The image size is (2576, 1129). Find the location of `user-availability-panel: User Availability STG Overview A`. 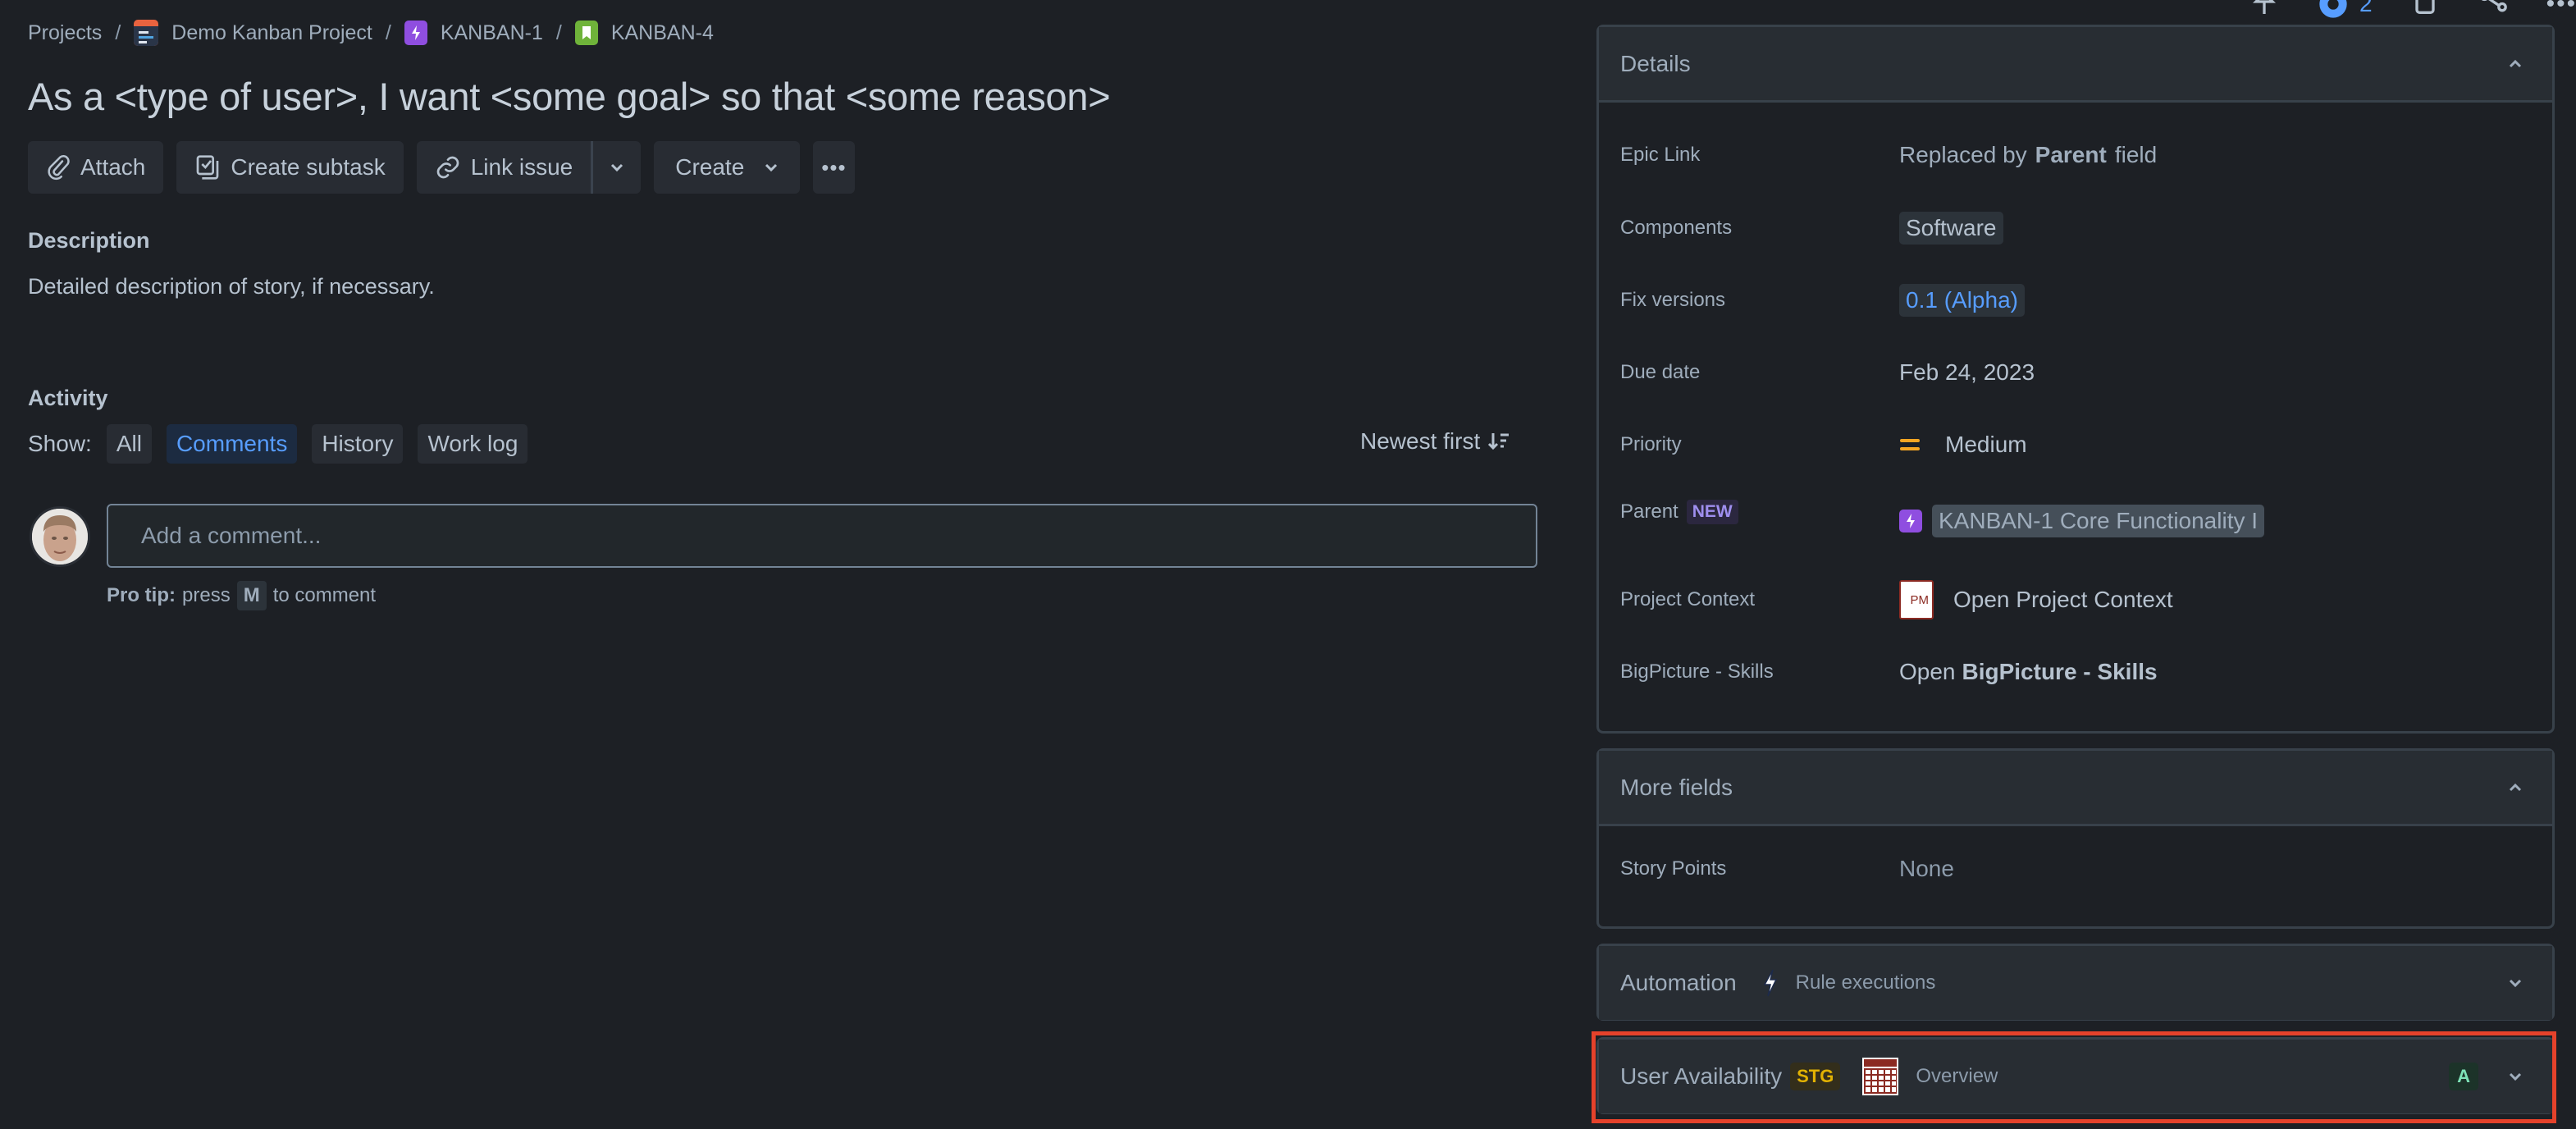

user-availability-panel: User Availability STG Overview A is located at coordinates (2075, 1075).